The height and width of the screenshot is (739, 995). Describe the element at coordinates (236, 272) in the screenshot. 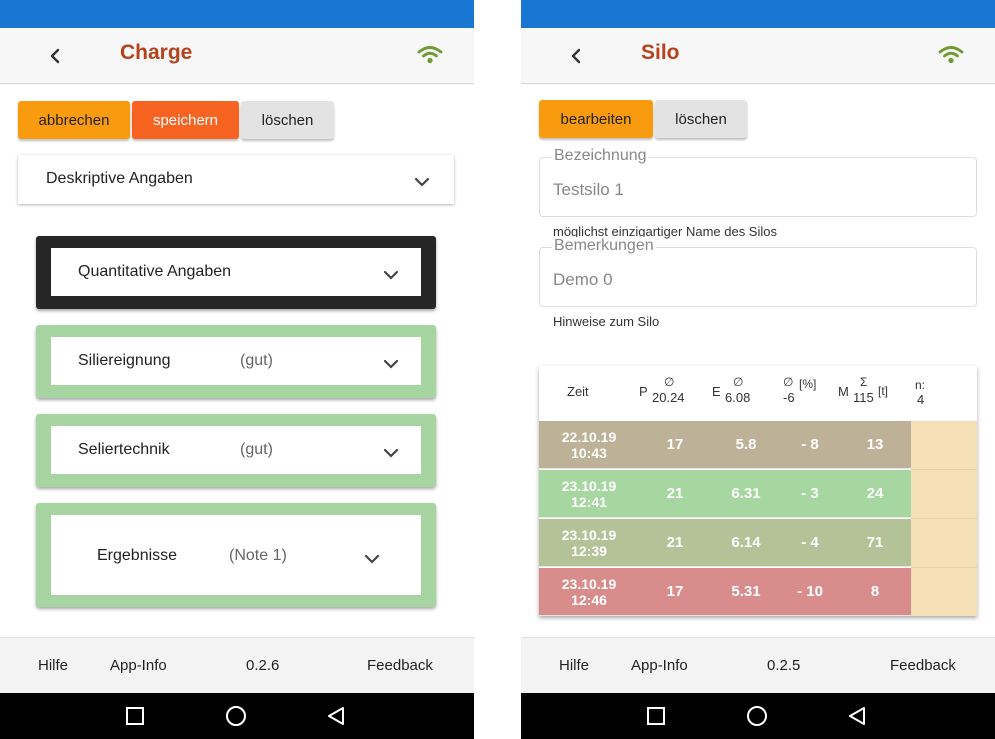

I see `section-quantitative: Quantitative Angaben` at that location.